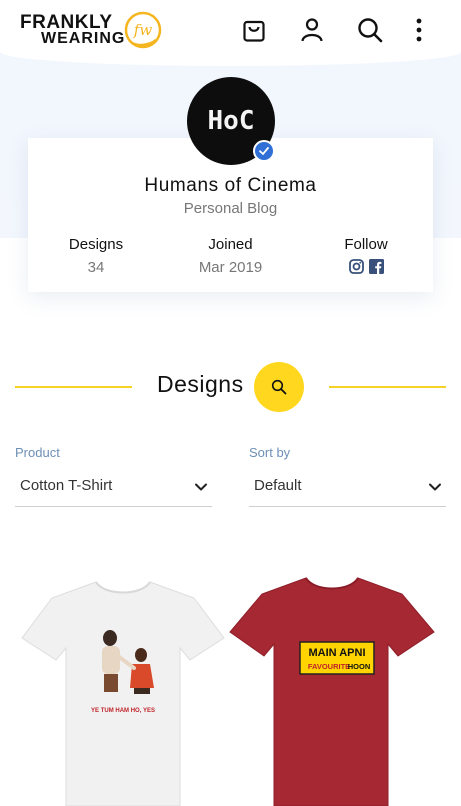  Describe the element at coordinates (96, 267) in the screenshot. I see `stat-designs-value: 34` at that location.